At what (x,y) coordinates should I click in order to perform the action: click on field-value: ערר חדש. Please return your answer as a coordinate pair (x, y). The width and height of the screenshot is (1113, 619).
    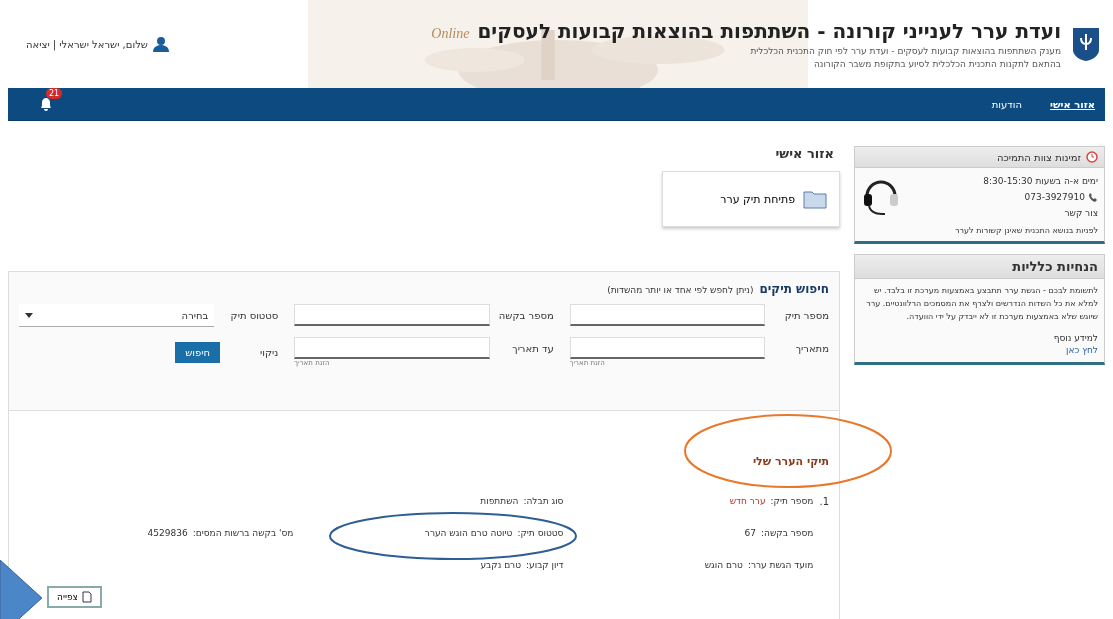
    Looking at the image, I should click on (747, 501).